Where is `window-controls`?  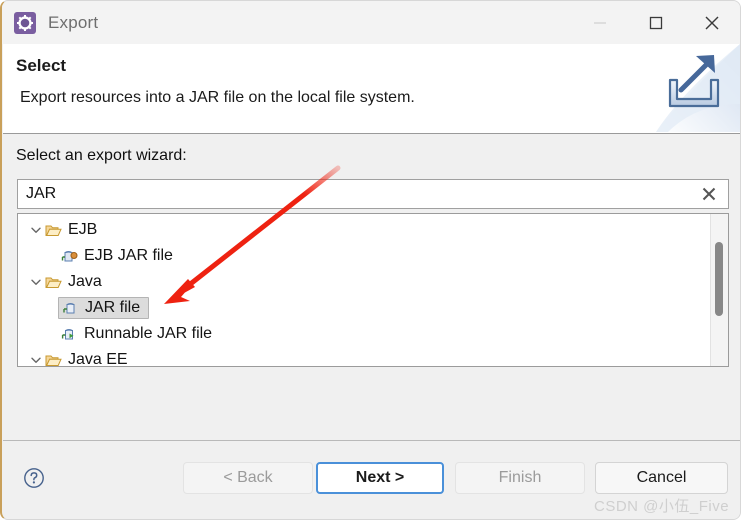
window-controls is located at coordinates (656, 22).